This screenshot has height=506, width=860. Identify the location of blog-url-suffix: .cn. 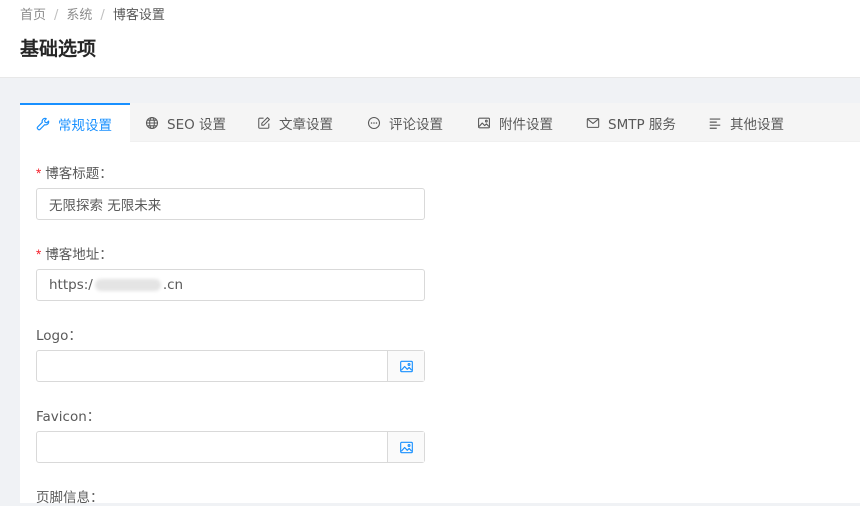
(173, 285).